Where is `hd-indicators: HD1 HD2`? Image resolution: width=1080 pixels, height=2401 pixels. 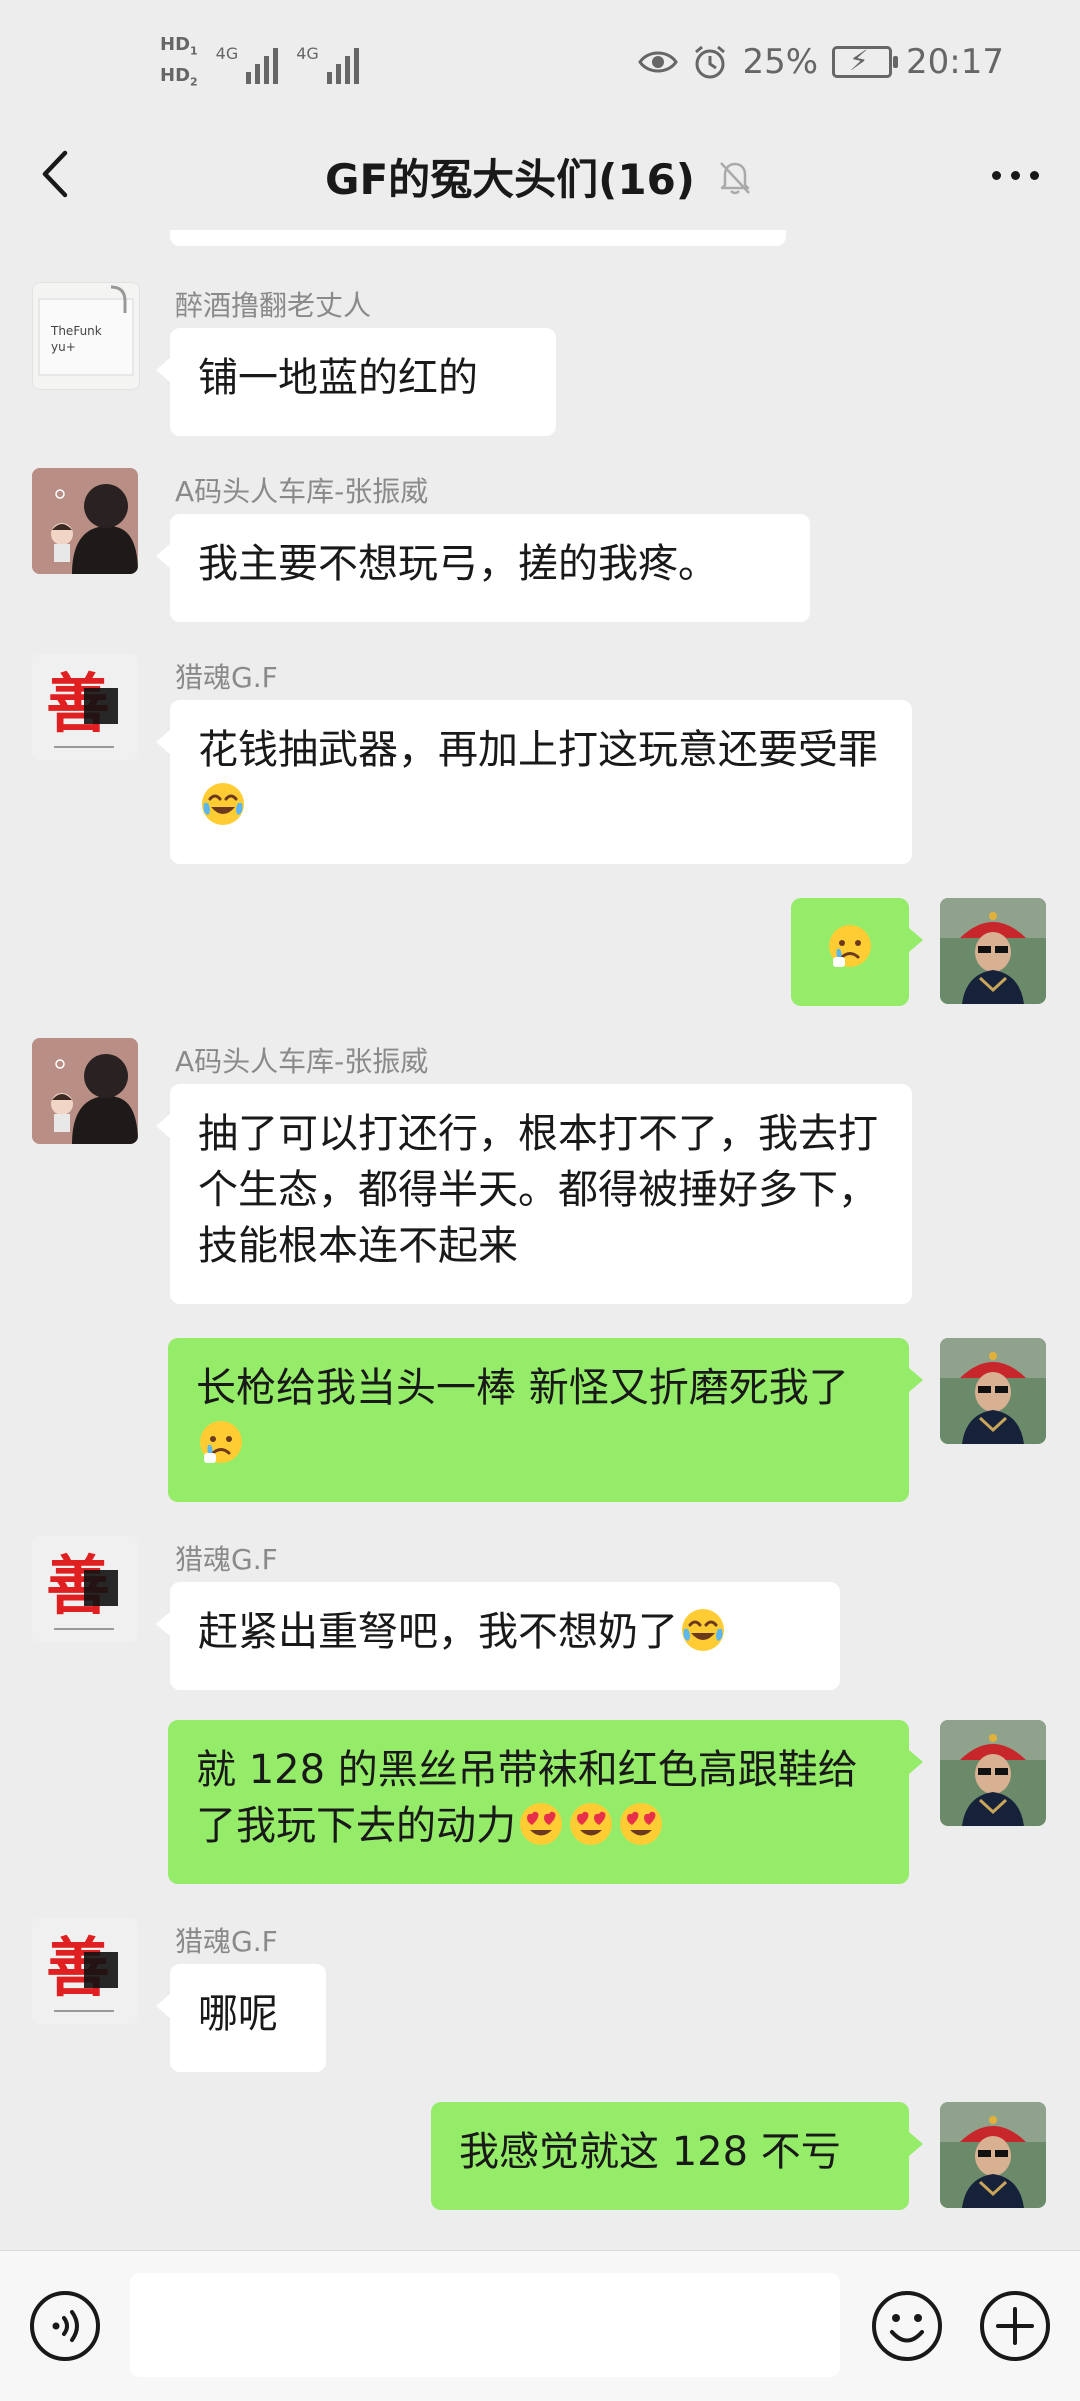 hd-indicators: HD1 HD2 is located at coordinates (179, 63).